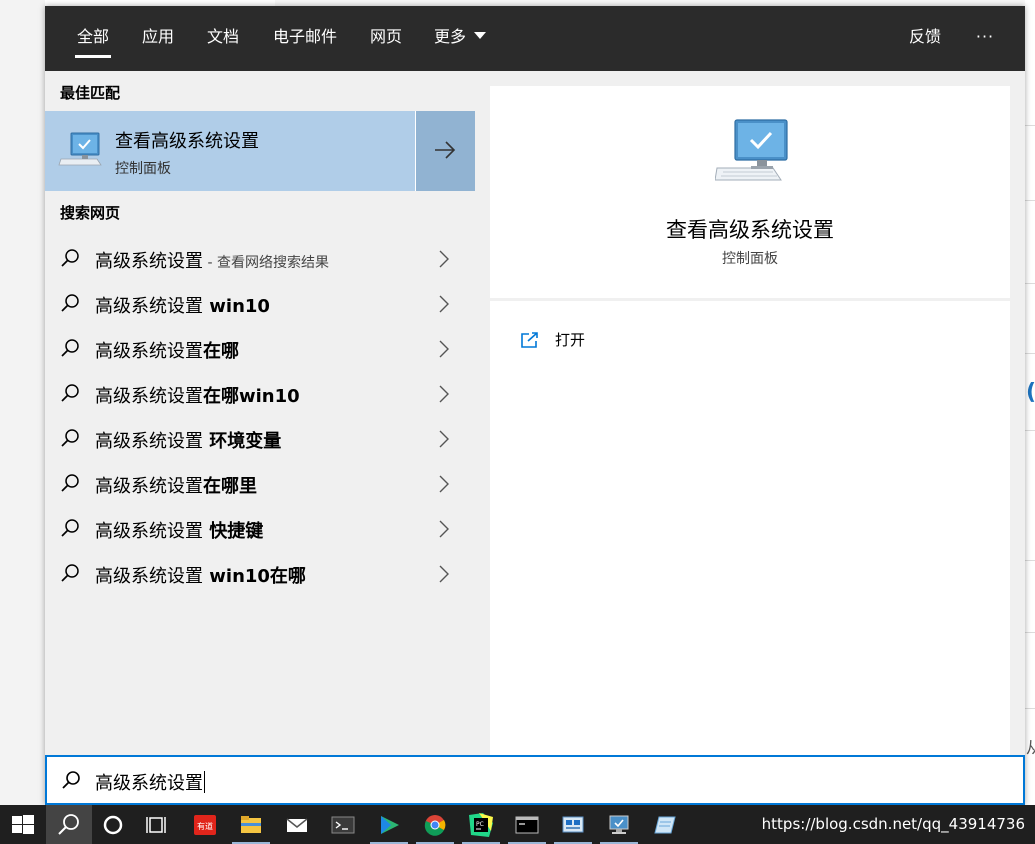 The image size is (1035, 844). I want to click on tab-email: 电子邮件, so click(305, 38).